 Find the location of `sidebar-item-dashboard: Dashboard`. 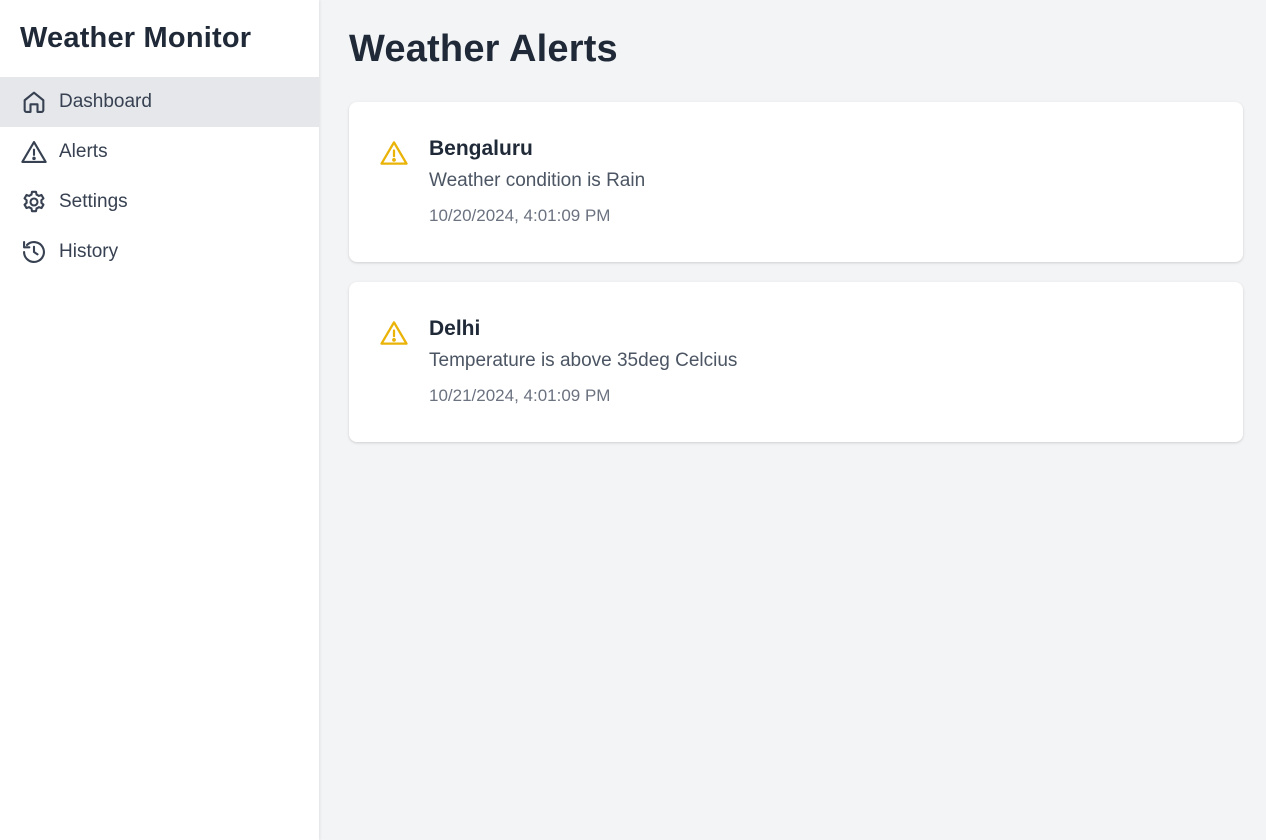

sidebar-item-dashboard: Dashboard is located at coordinates (159, 102).